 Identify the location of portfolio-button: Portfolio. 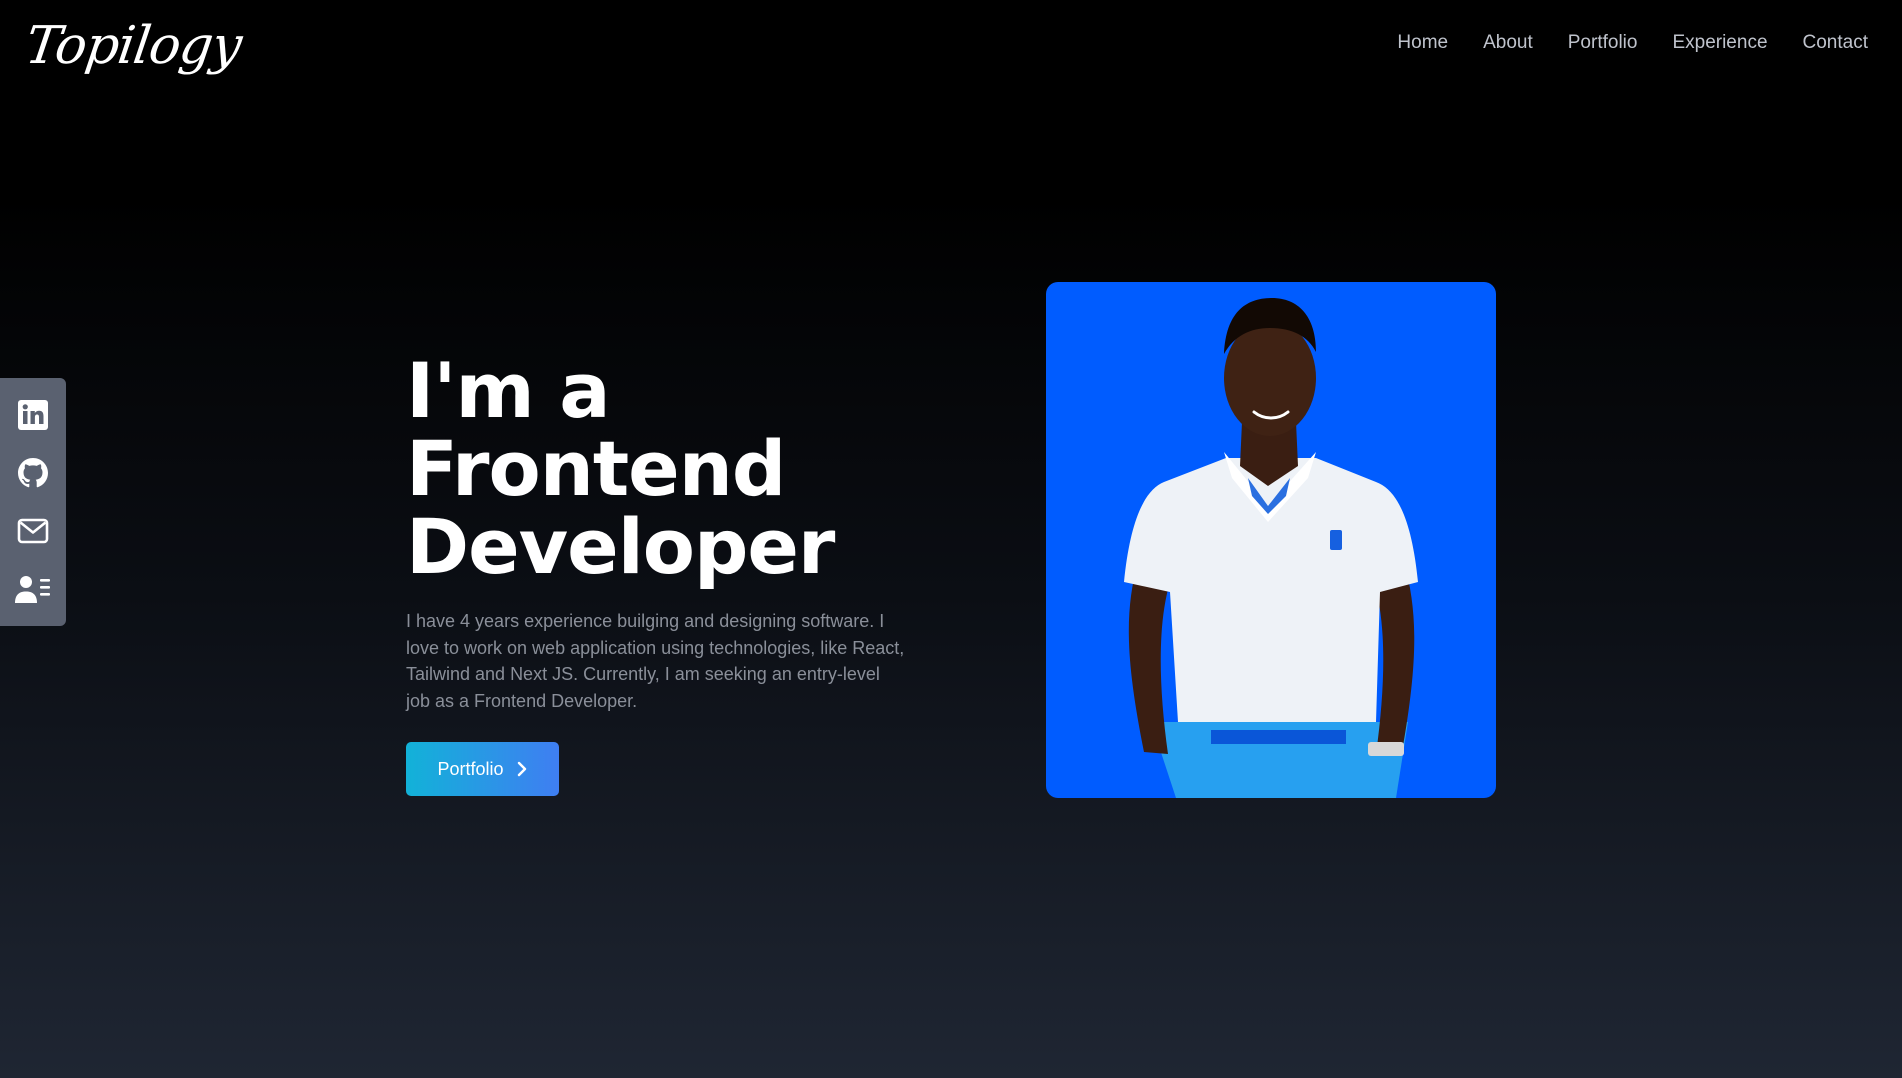
(482, 769).